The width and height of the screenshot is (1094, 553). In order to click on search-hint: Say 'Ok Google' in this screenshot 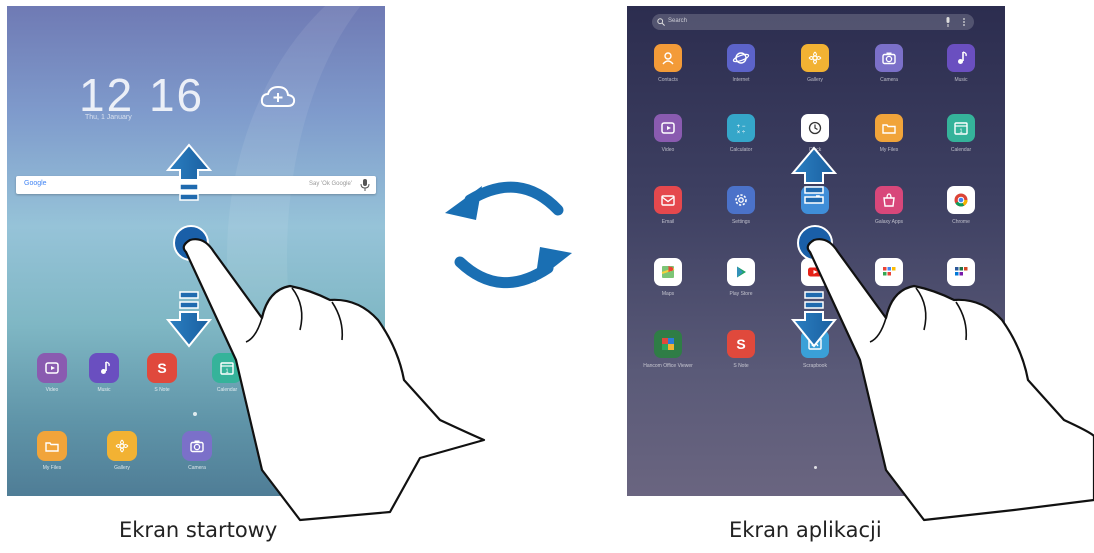, I will do `click(330, 184)`.